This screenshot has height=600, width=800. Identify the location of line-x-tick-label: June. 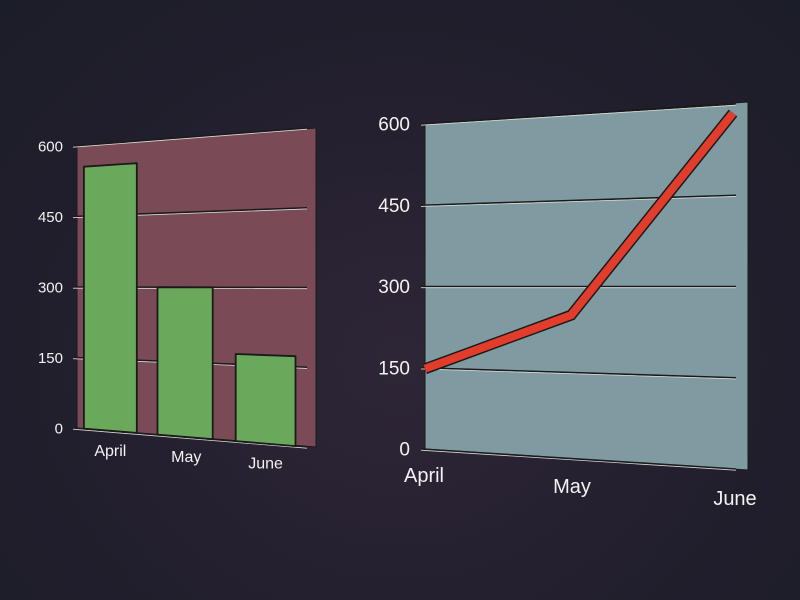
(734, 499).